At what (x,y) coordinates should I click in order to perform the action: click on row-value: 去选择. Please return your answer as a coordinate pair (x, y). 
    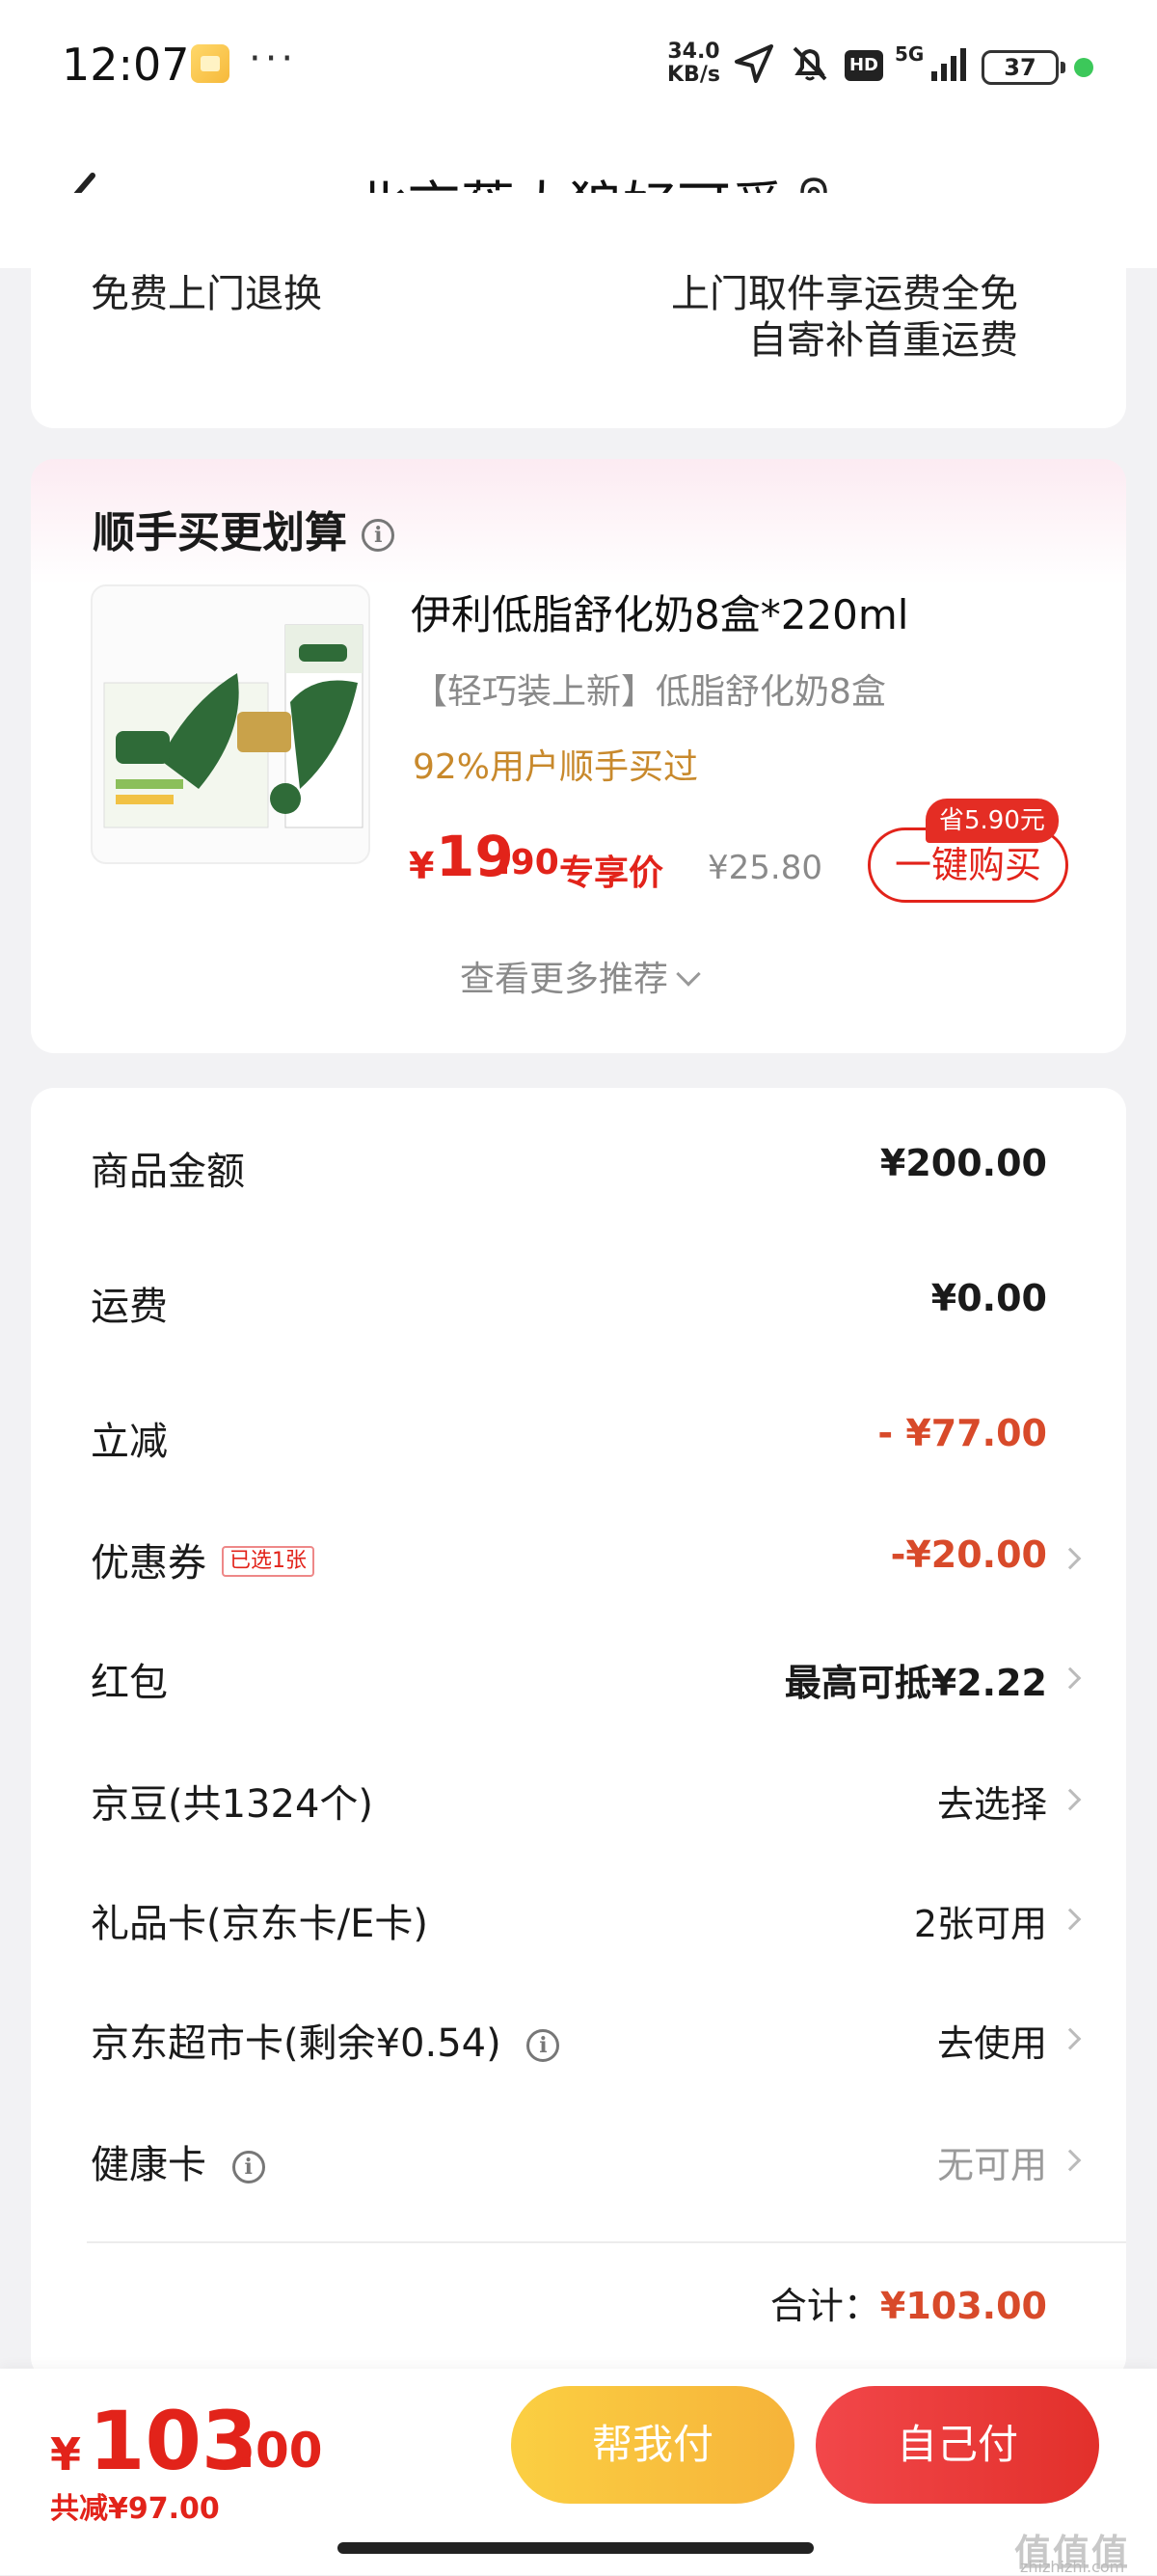
    Looking at the image, I should click on (991, 1804).